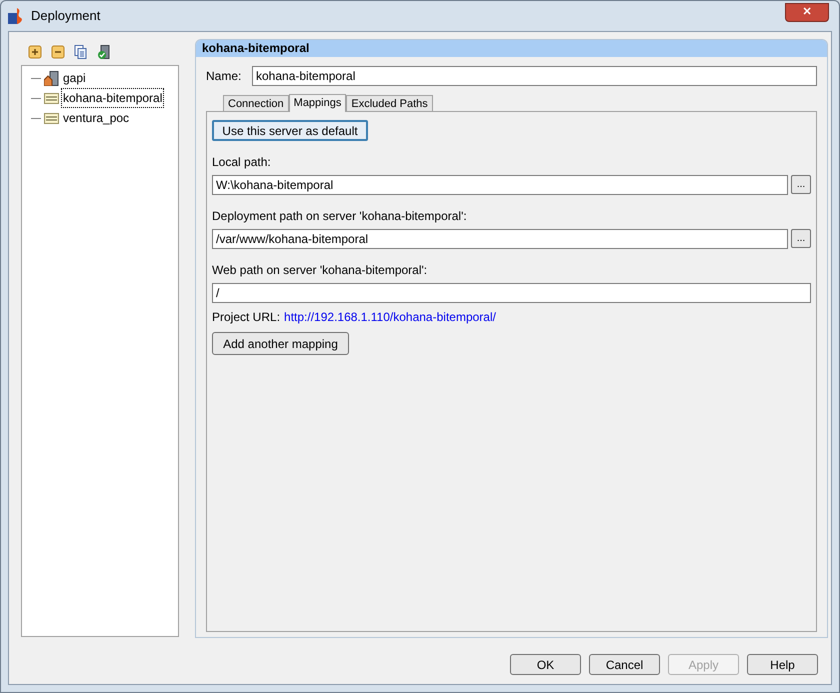 This screenshot has width=840, height=693. I want to click on field-label: Local path:, so click(242, 162).